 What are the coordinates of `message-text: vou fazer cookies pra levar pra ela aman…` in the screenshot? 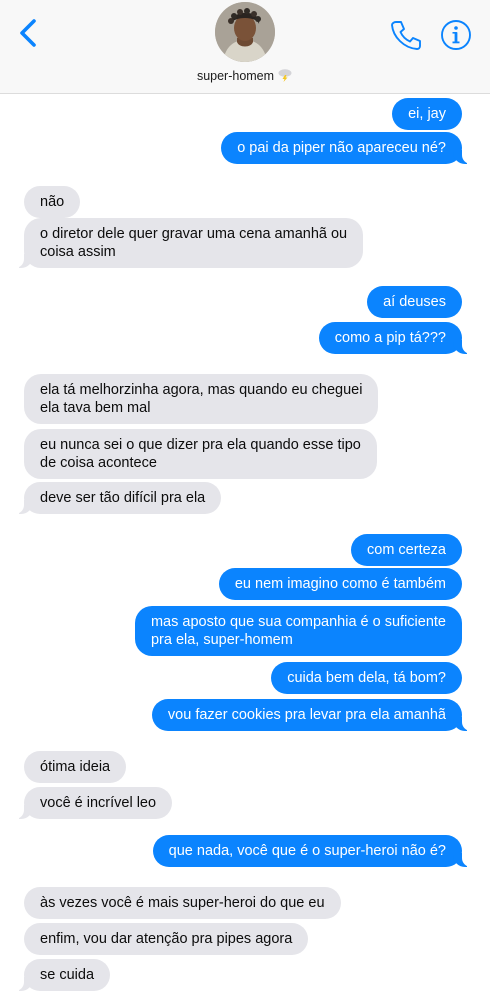 It's located at (306, 715).